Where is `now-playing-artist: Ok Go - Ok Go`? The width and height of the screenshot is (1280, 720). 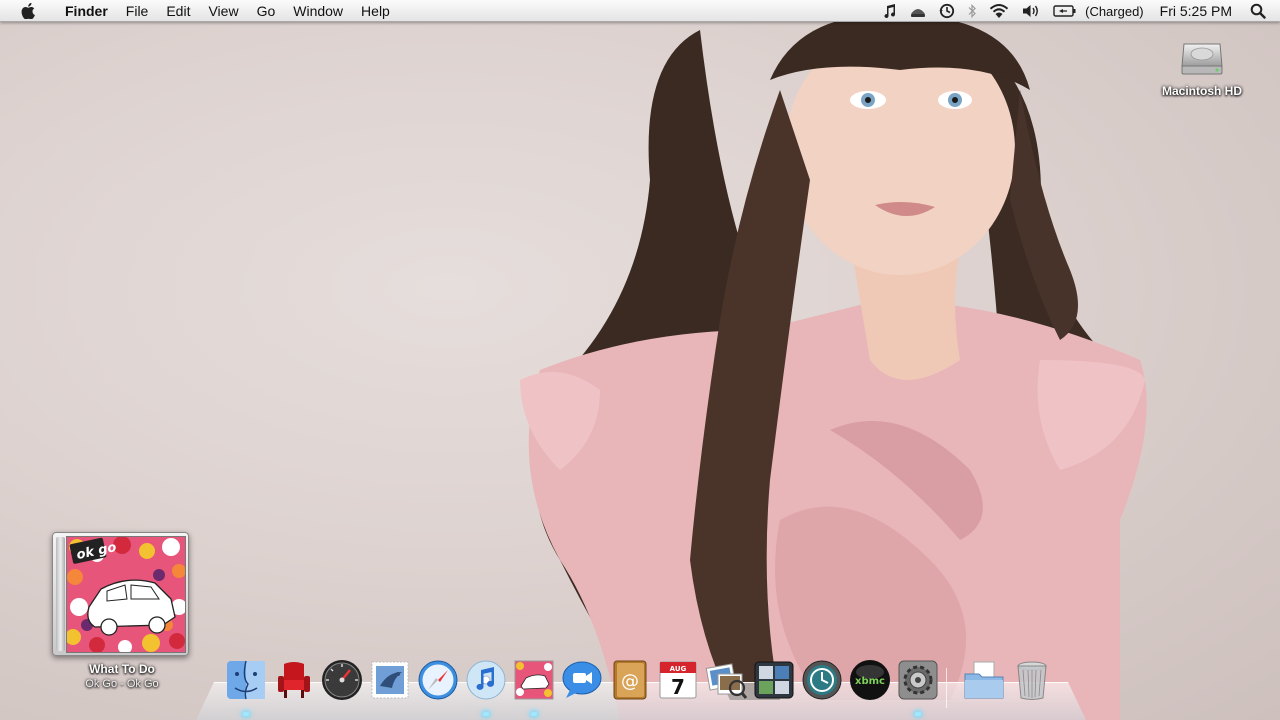
now-playing-artist: Ok Go - Ok Go is located at coordinates (122, 684).